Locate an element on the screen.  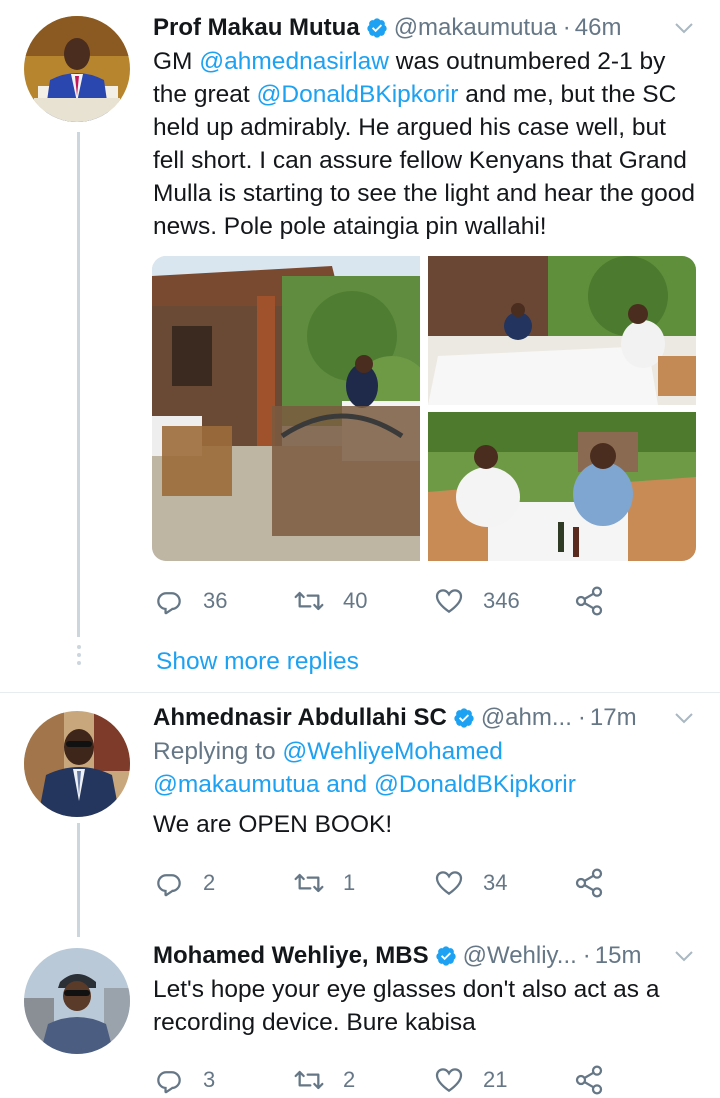
retweet-button: 1 is located at coordinates (363, 883).